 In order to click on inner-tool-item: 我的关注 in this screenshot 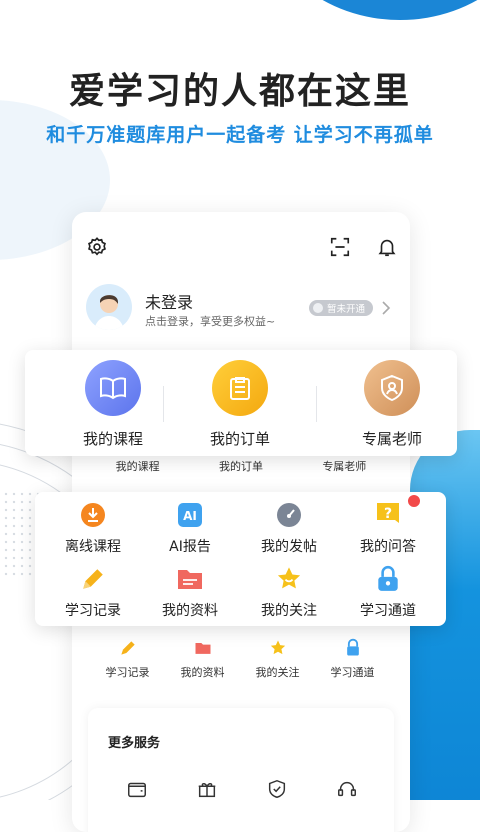, I will do `click(278, 659)`.